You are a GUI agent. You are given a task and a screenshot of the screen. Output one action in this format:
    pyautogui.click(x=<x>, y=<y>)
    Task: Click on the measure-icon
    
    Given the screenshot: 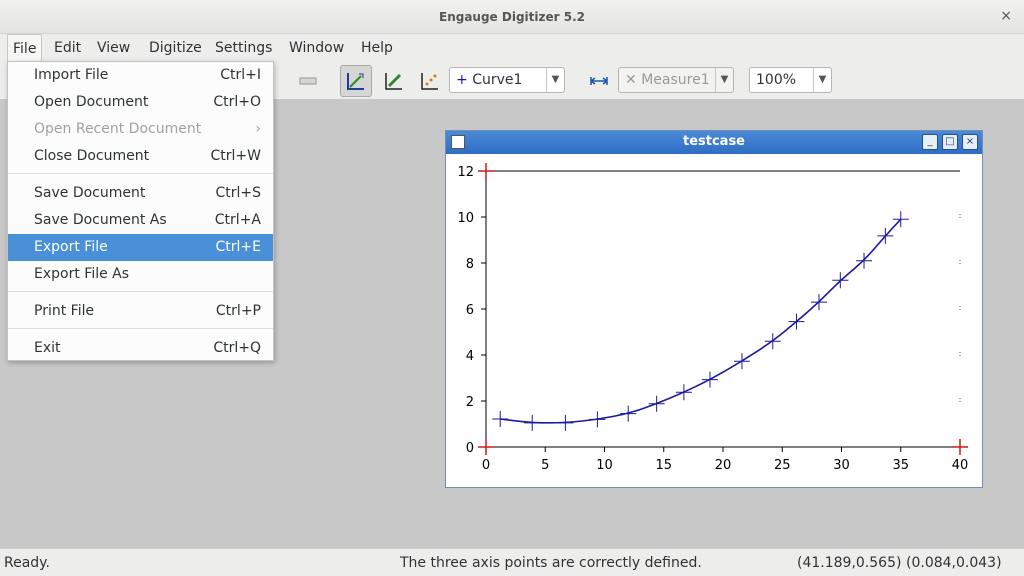 What is the action you would take?
    pyautogui.click(x=599, y=81)
    